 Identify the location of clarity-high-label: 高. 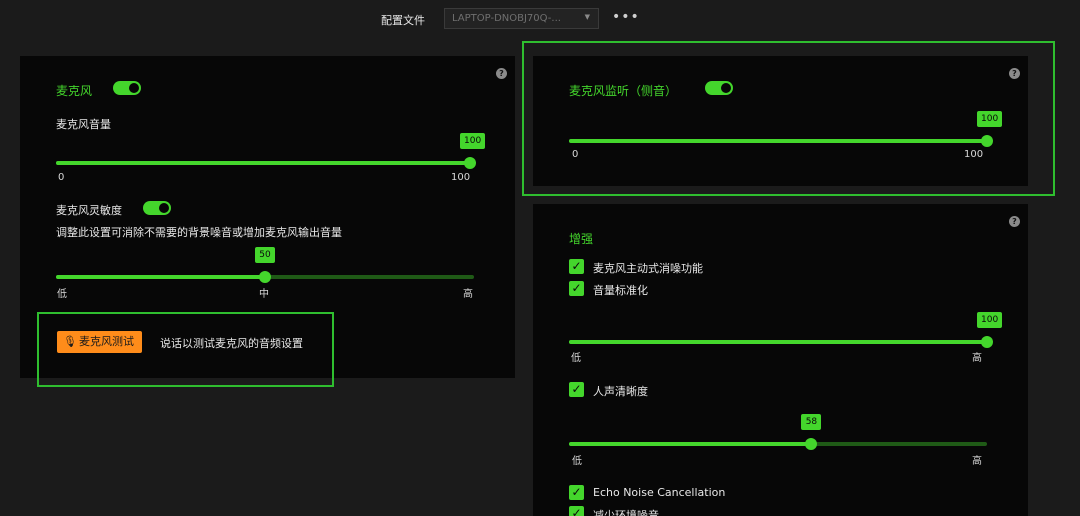
(977, 461).